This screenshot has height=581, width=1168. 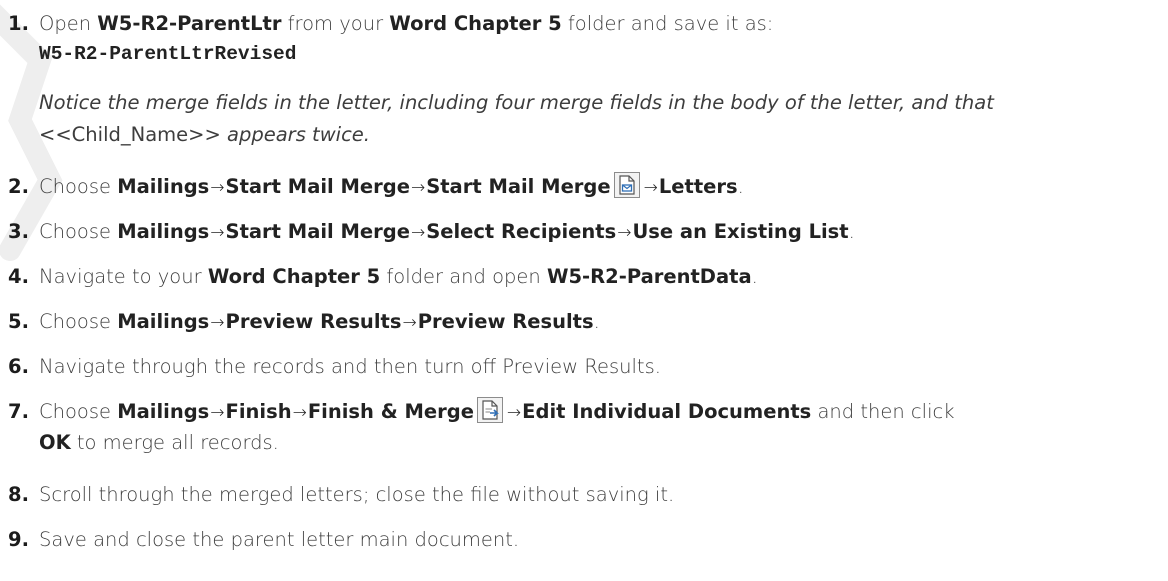 I want to click on step-text: Navigate to your, so click(x=123, y=276).